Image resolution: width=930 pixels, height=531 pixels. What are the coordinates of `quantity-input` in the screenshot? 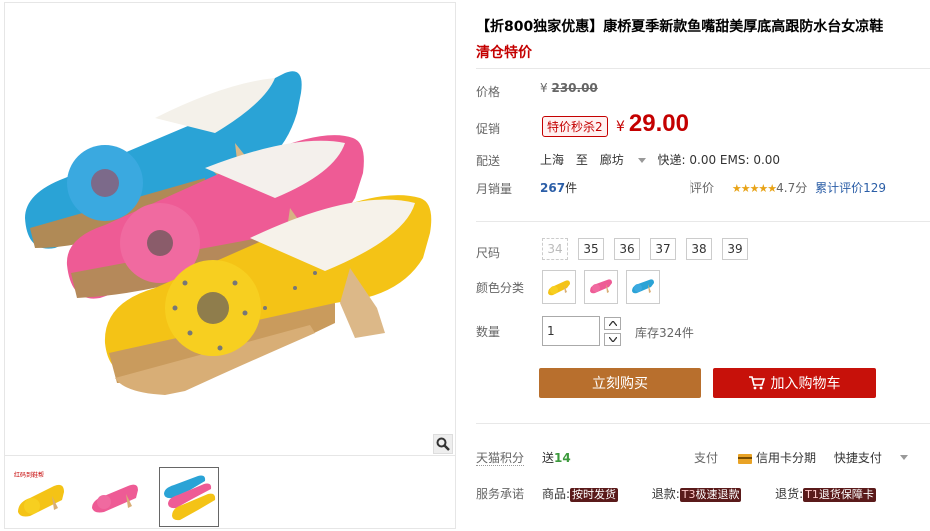 It's located at (571, 331).